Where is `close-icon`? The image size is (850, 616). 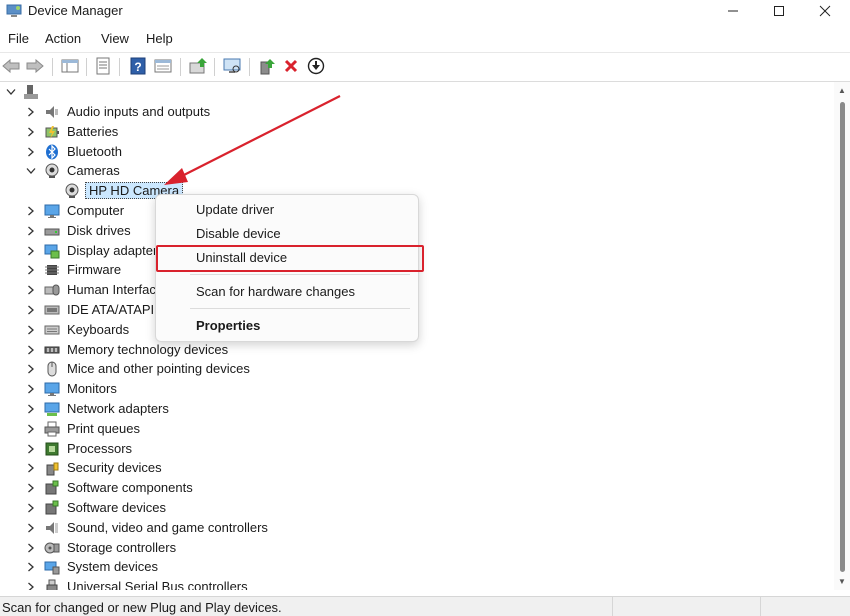 close-icon is located at coordinates (825, 11).